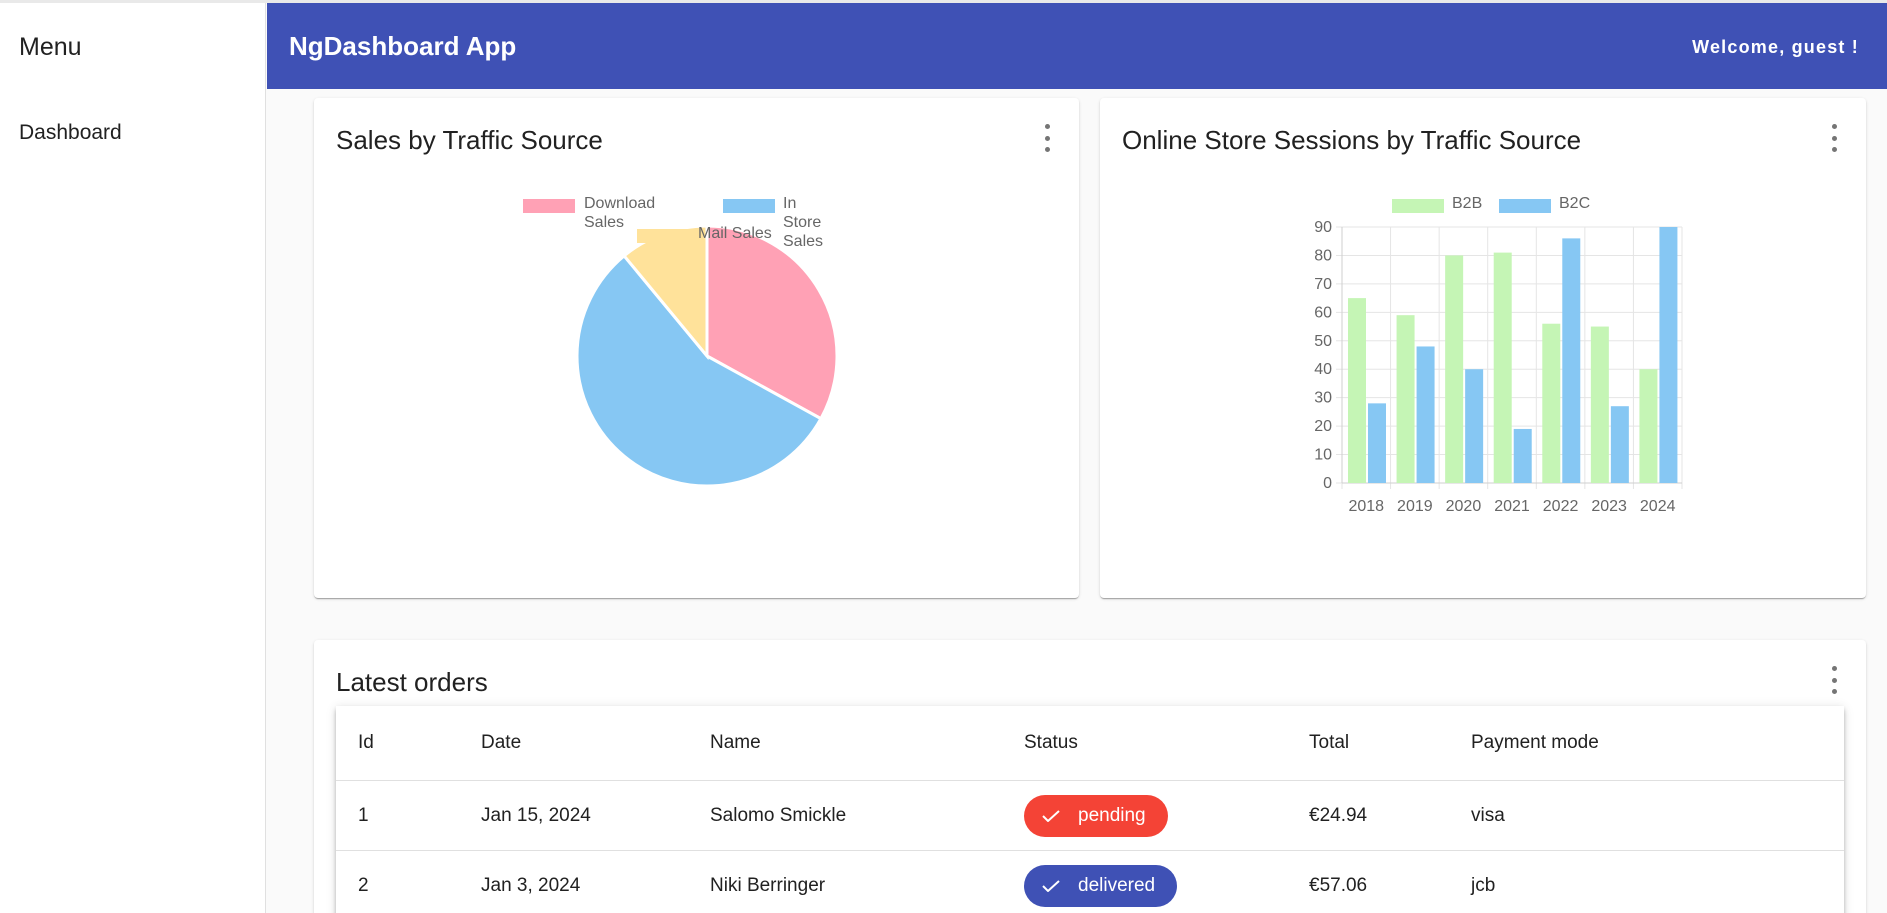 This screenshot has width=1887, height=913. Describe the element at coordinates (1323, 341) in the screenshot. I see `y-tick-label: 50` at that location.